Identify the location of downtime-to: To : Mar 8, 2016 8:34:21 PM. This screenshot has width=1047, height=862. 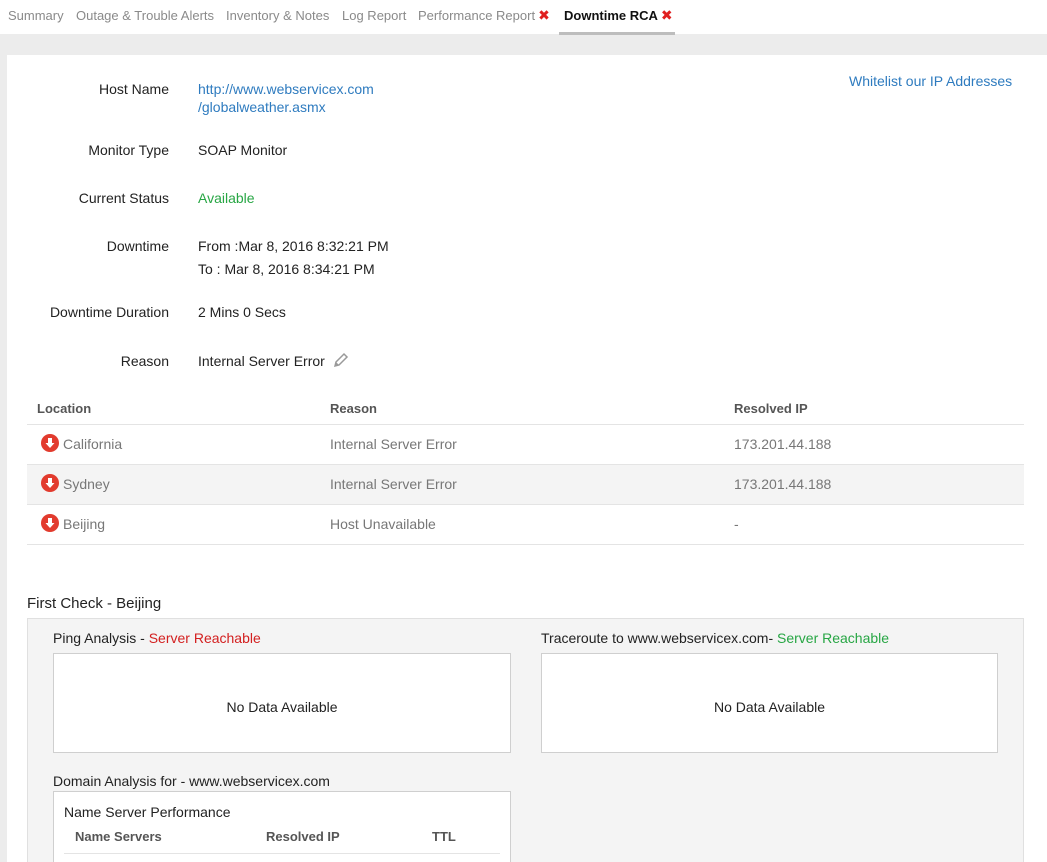
(286, 269).